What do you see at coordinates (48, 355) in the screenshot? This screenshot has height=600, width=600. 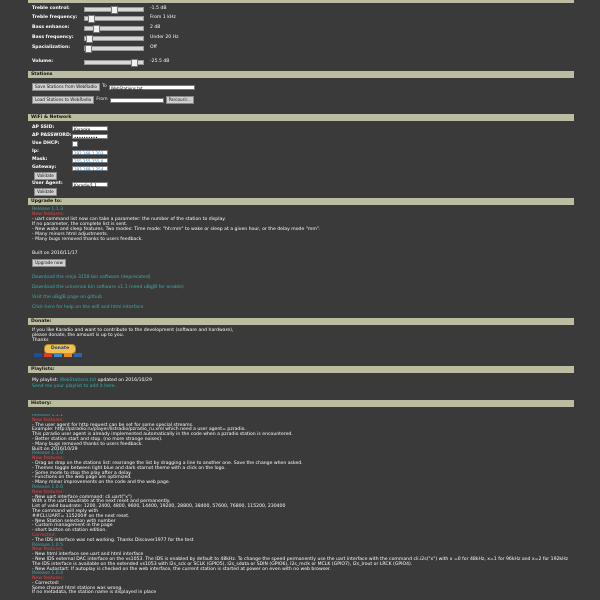 I see `mastercard-icon` at bounding box center [48, 355].